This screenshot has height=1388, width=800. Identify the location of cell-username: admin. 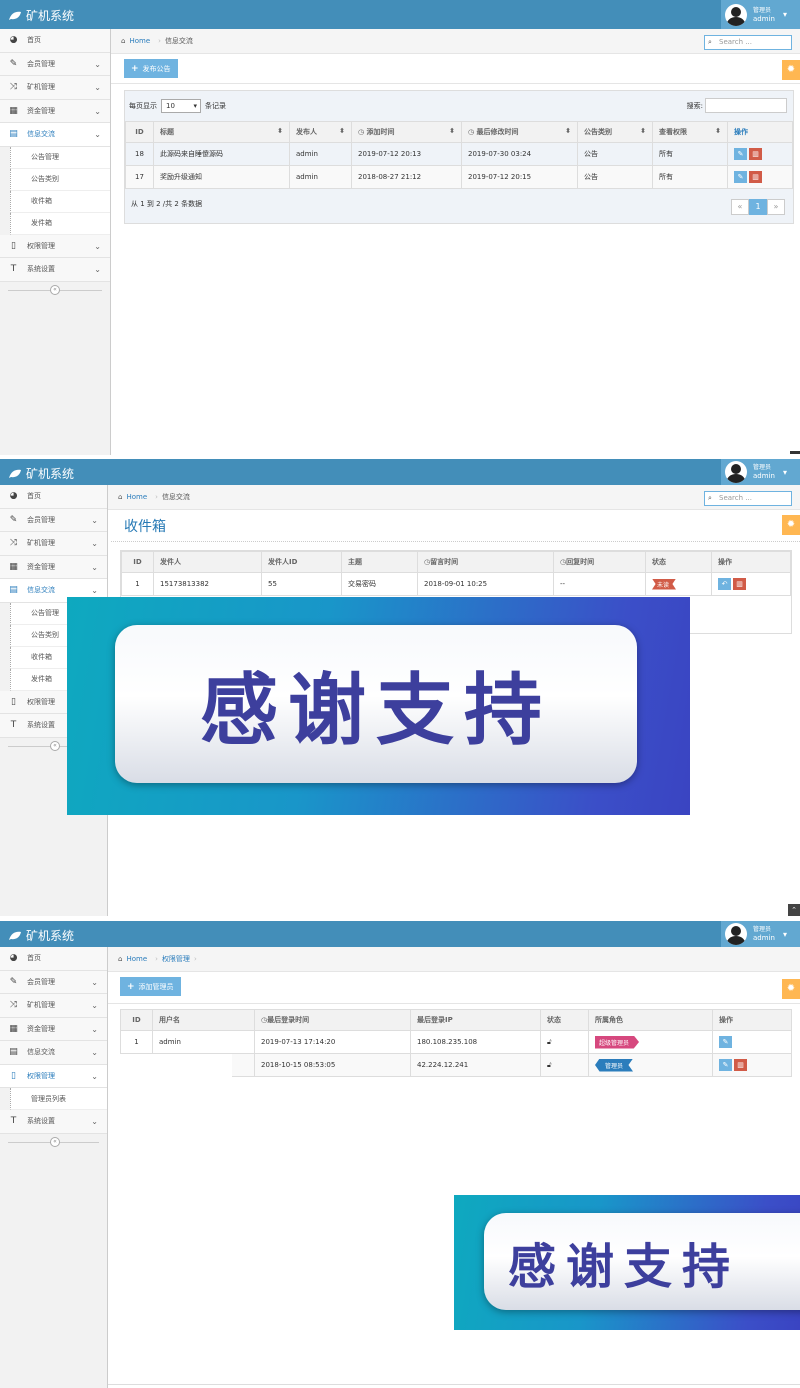
(203, 1042).